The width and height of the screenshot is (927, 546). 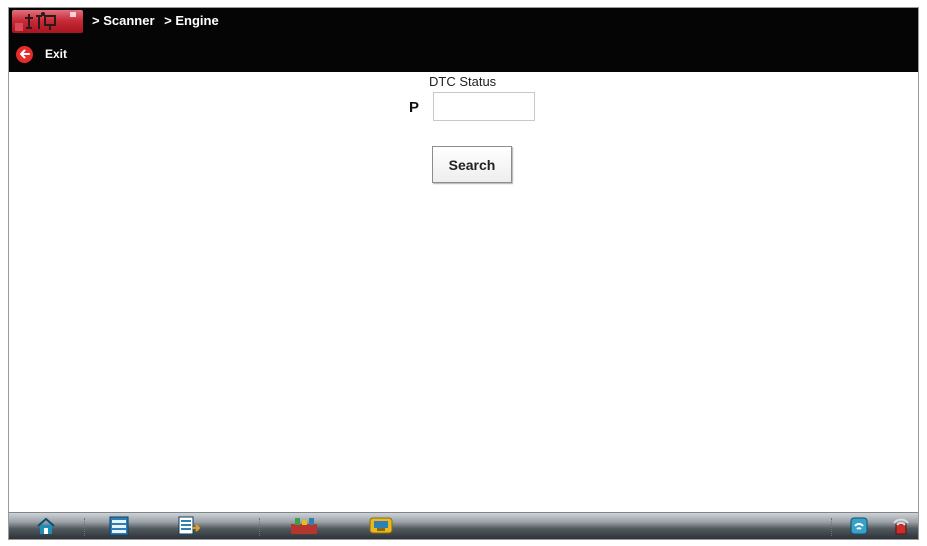 I want to click on dtc-code-input, so click(x=484, y=106).